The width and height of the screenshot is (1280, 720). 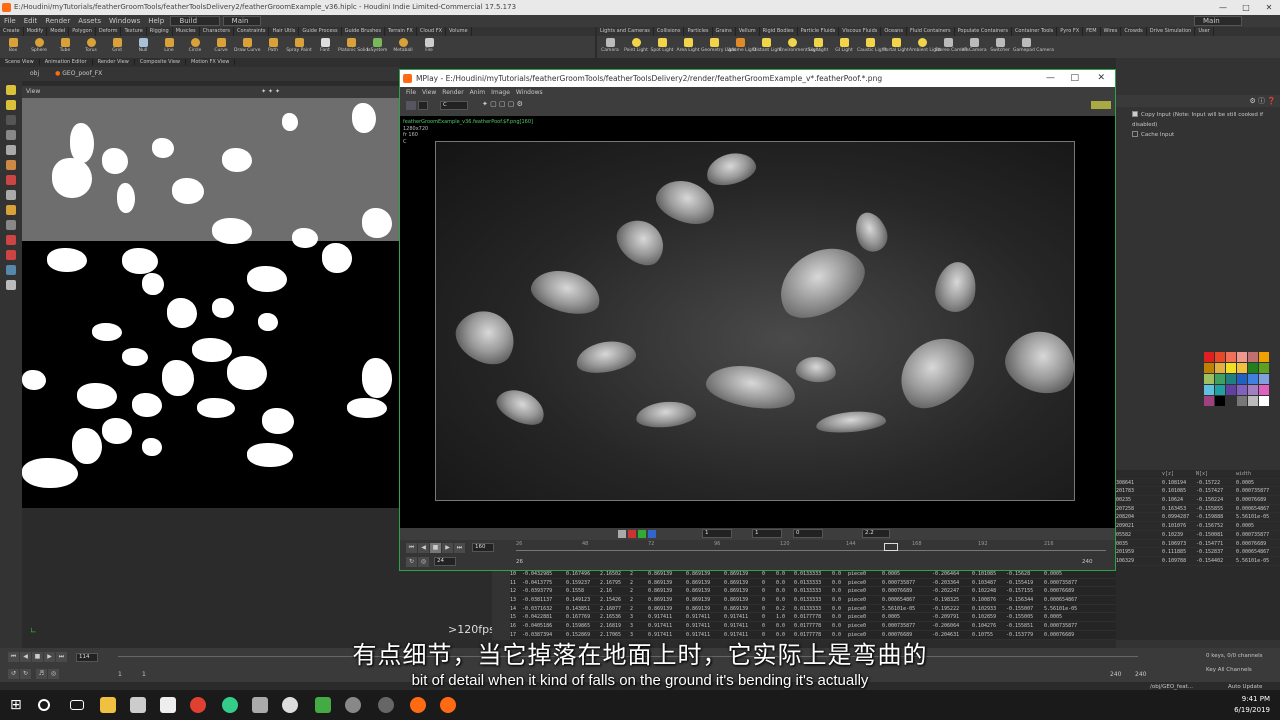 What do you see at coordinates (186, 31) in the screenshot?
I see `shelf-tab: Muscles` at bounding box center [186, 31].